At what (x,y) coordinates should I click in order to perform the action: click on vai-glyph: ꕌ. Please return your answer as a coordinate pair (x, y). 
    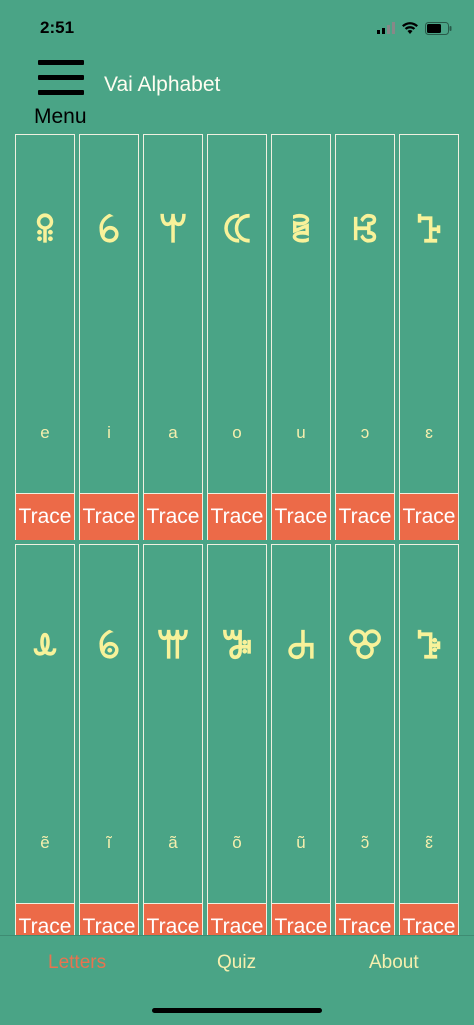
    Looking at the image, I should click on (173, 645).